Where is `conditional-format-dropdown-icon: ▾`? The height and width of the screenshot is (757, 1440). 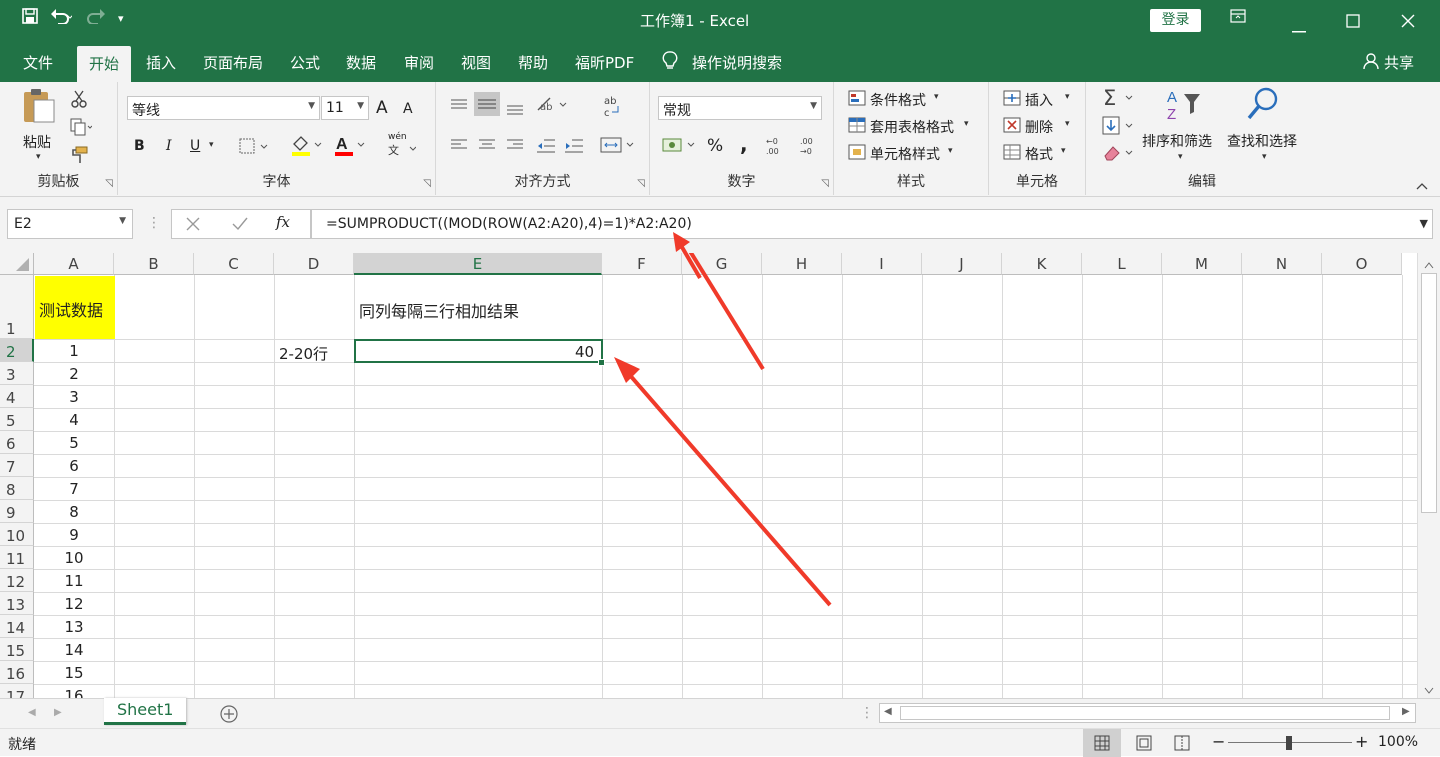 conditional-format-dropdown-icon: ▾ is located at coordinates (936, 97).